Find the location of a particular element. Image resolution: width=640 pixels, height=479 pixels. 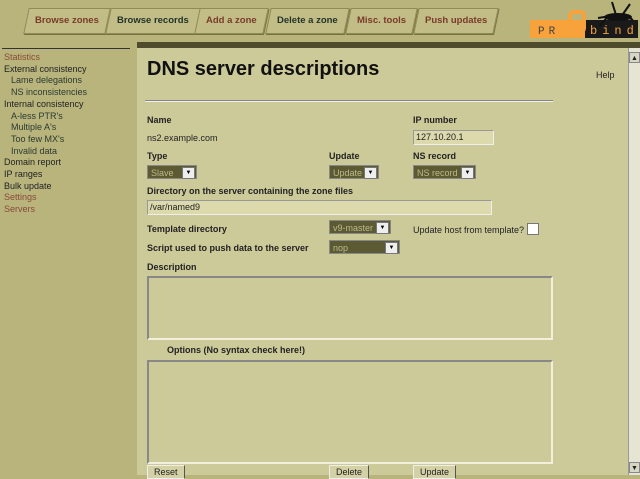

tab-browse-zones: Browse zones is located at coordinates (67, 21).